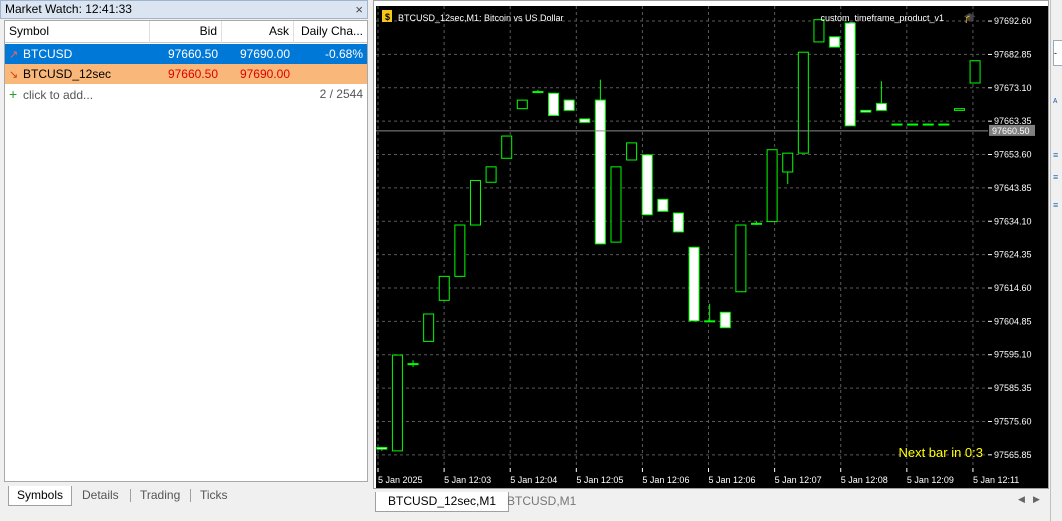  What do you see at coordinates (13, 94) in the screenshot?
I see `plus-icon: +` at bounding box center [13, 94].